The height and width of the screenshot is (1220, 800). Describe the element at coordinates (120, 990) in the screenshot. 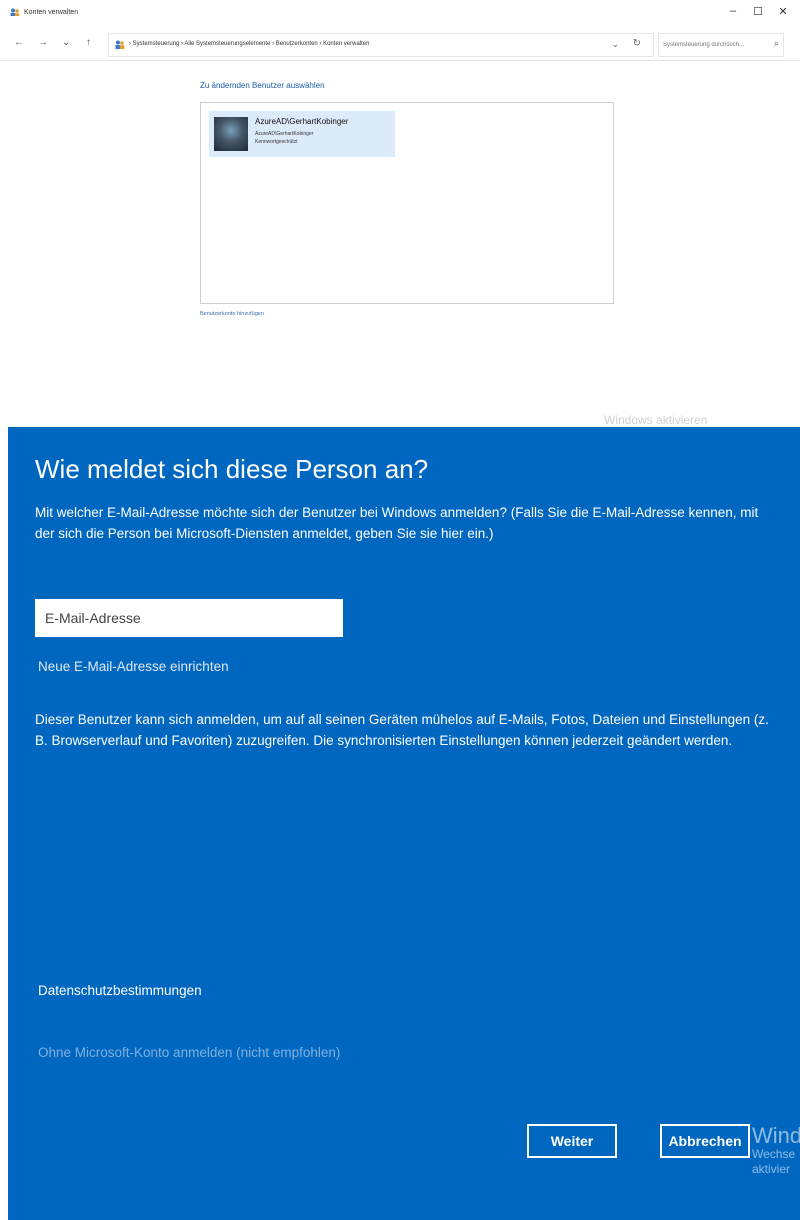

I see `privacy-link: Datenschutzbestimmungen` at that location.